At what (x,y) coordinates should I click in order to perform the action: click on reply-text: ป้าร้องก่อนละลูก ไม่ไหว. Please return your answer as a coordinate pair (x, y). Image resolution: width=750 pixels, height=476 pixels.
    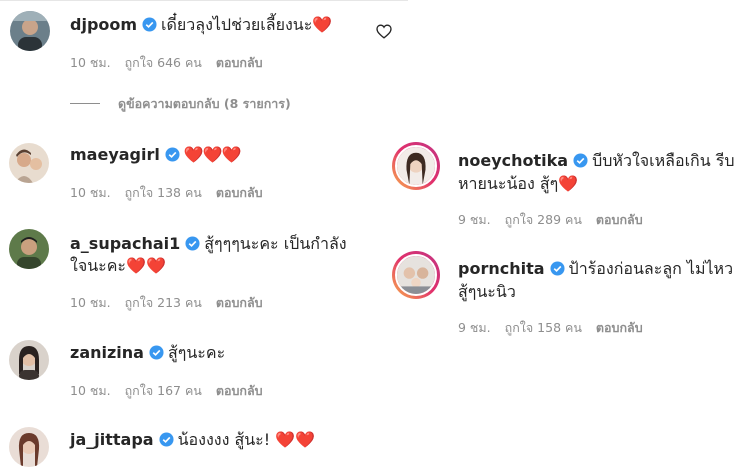
    Looking at the image, I should click on (651, 268).